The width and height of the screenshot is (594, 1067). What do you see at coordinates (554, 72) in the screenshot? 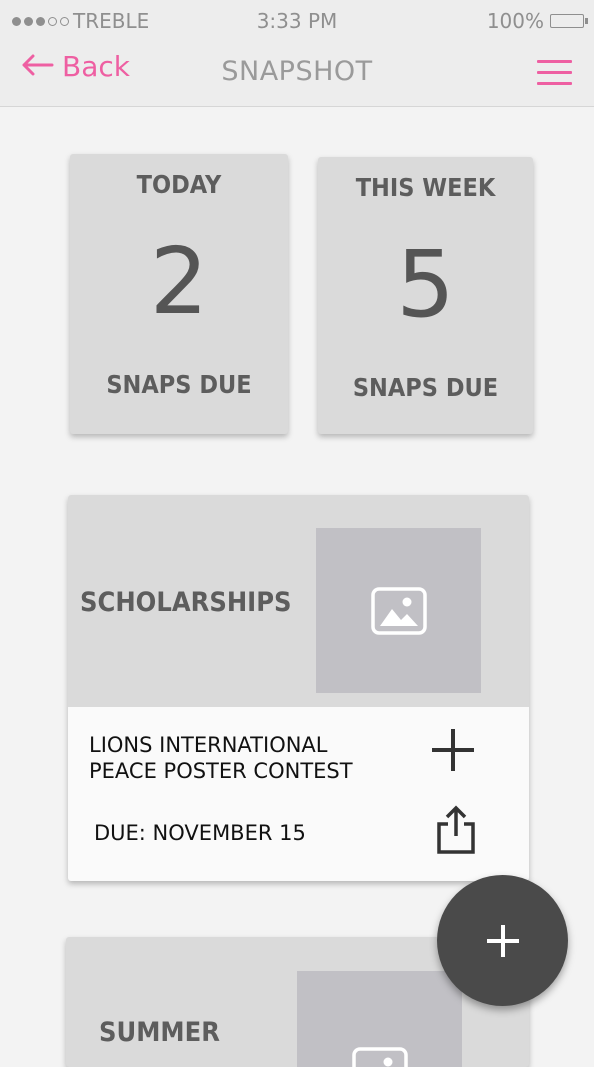
I see `hamburger-menu-icon` at bounding box center [554, 72].